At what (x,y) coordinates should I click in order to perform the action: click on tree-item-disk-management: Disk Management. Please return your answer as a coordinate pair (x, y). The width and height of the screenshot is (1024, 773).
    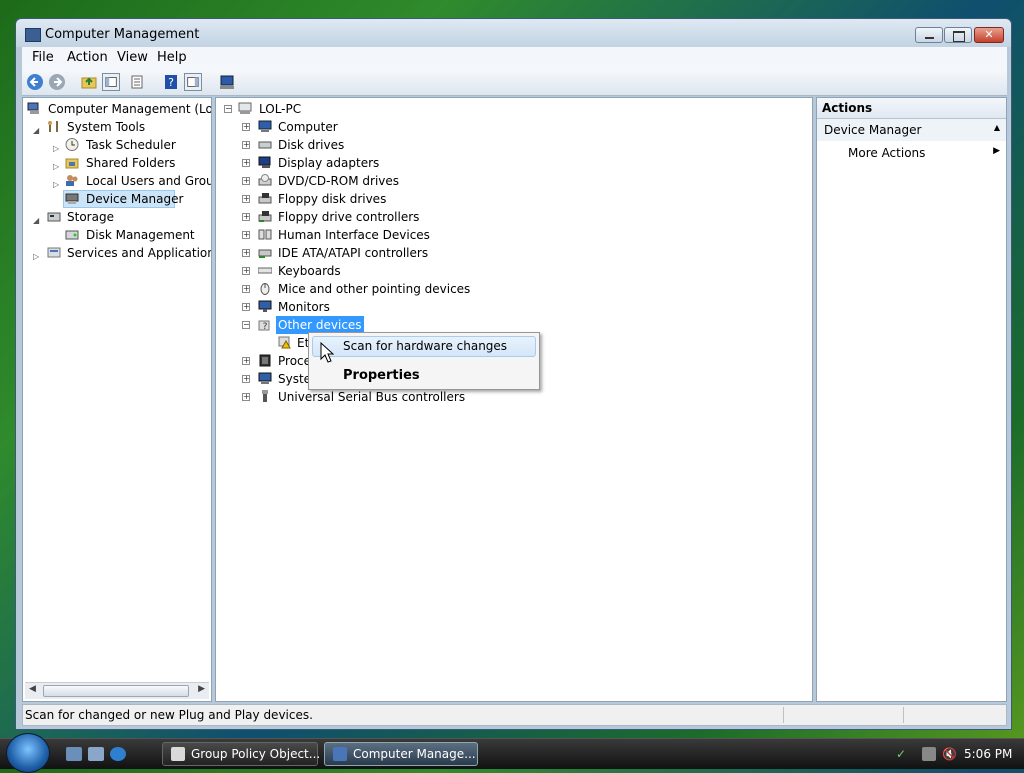
    Looking at the image, I should click on (117, 235).